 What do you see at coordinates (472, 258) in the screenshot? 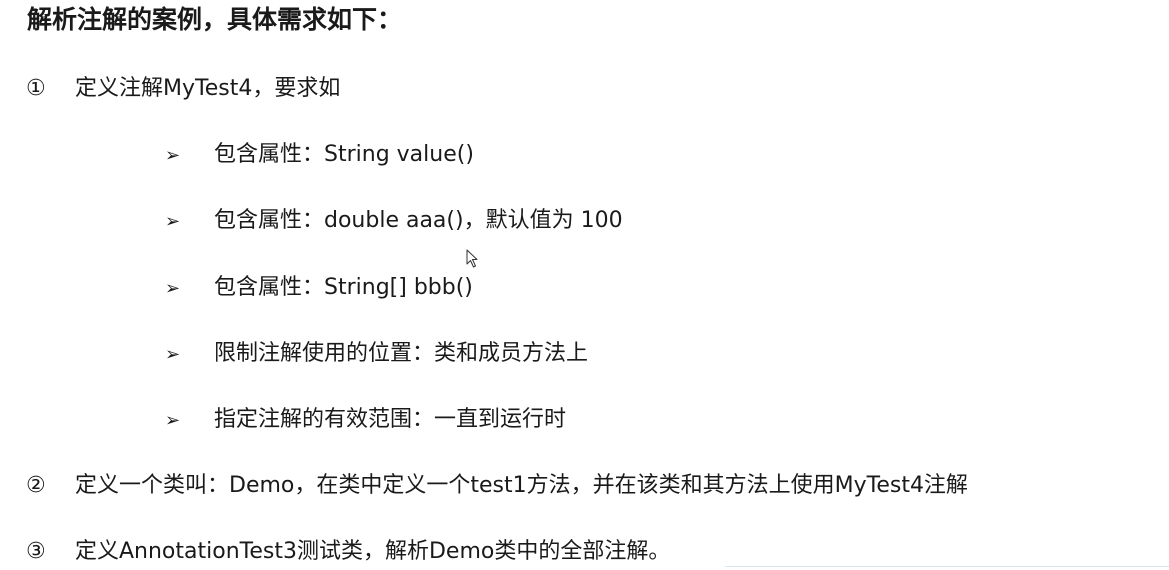
I see `mouse-pointer-icon` at bounding box center [472, 258].